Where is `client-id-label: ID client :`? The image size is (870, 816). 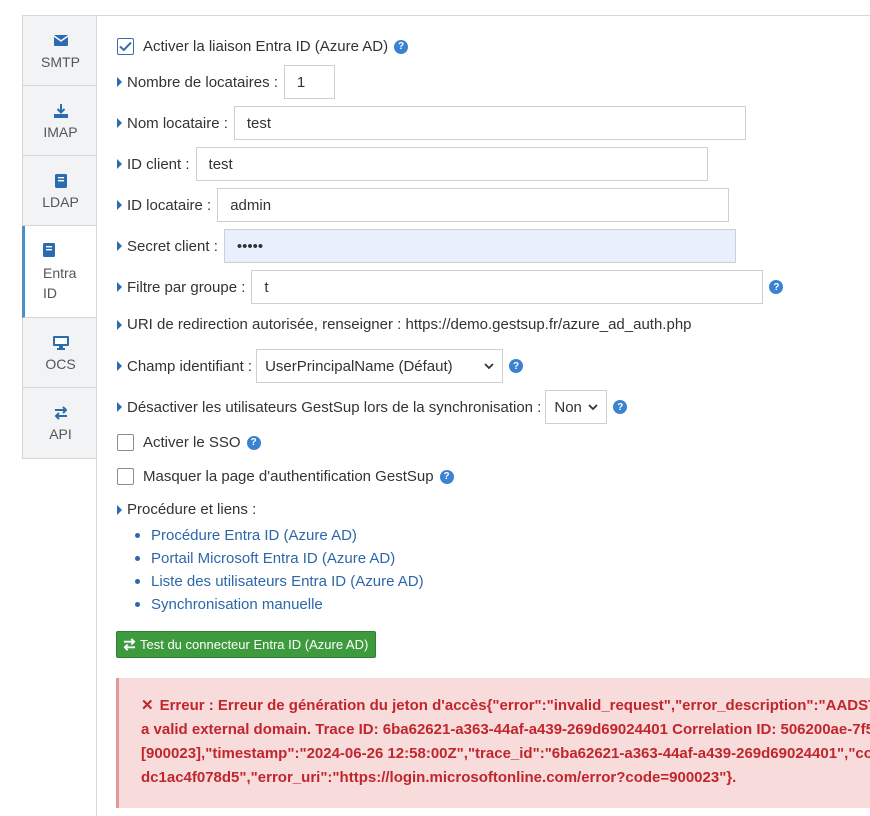 client-id-label: ID client : is located at coordinates (158, 164).